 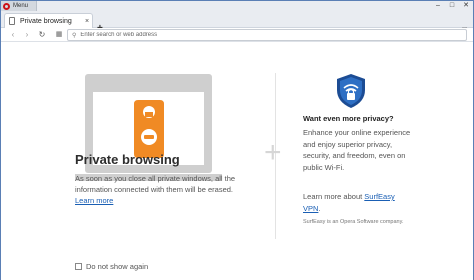 What do you see at coordinates (149, 129) in the screenshot?
I see `do-not-disturb-hanger-icon` at bounding box center [149, 129].